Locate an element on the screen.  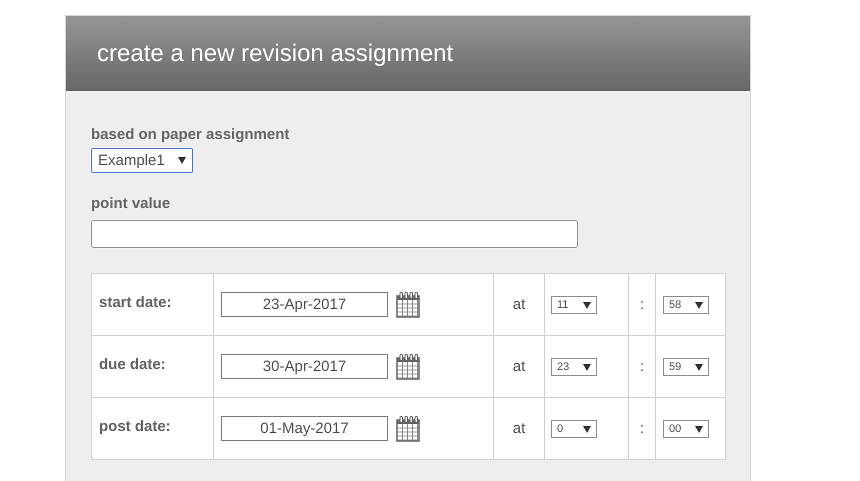
dropdown: 0 is located at coordinates (574, 429).